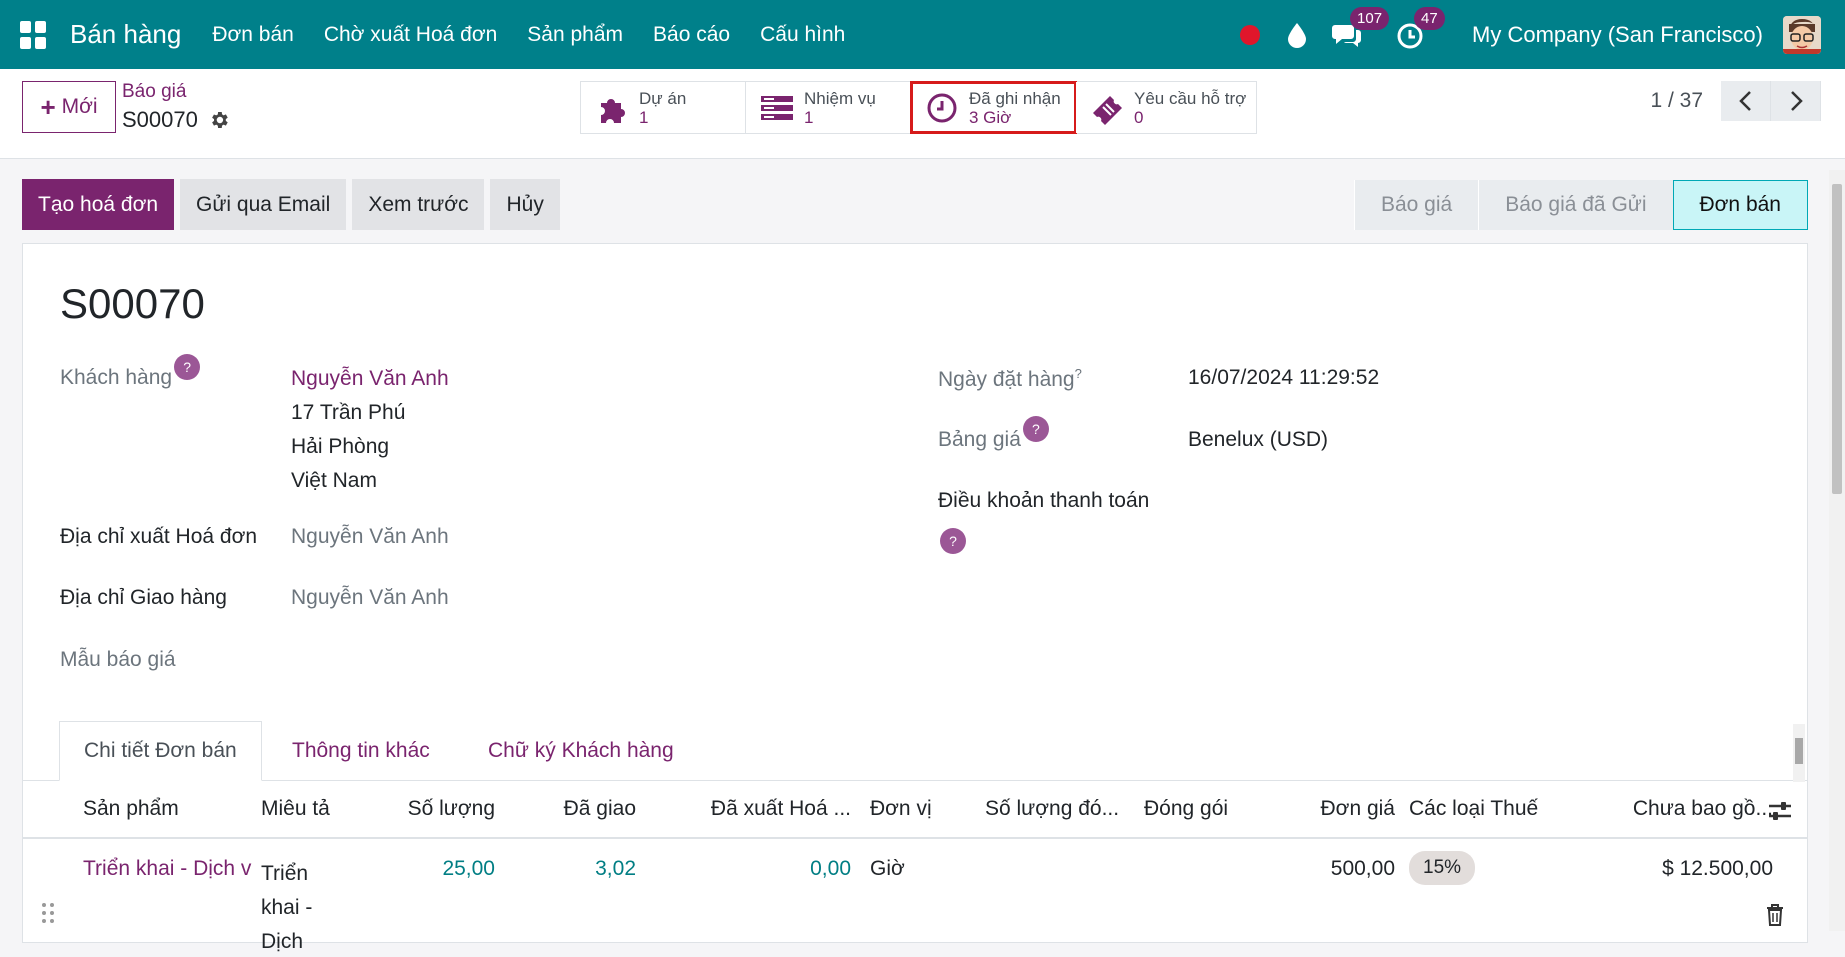 The image size is (1845, 957). I want to click on ticket-icon, so click(1107, 110).